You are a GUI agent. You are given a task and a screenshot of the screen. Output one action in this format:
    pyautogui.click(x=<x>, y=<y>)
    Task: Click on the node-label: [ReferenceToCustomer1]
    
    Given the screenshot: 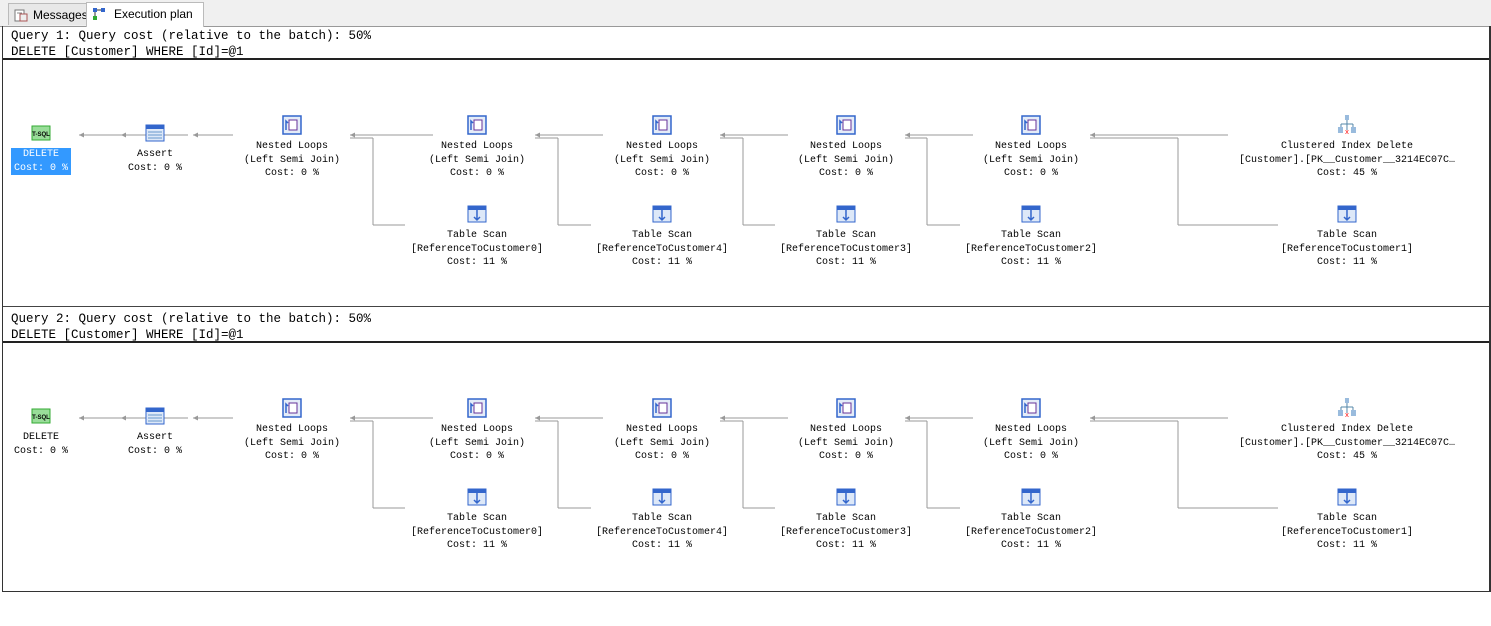 What is the action you would take?
    pyautogui.click(x=1347, y=249)
    